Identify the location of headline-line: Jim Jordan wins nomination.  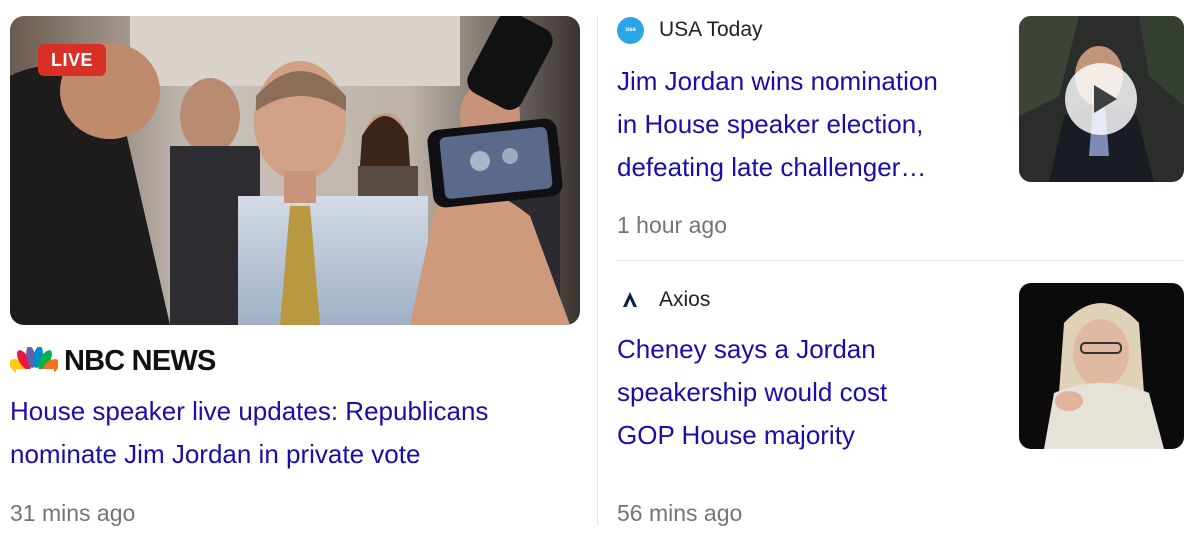
(777, 81).